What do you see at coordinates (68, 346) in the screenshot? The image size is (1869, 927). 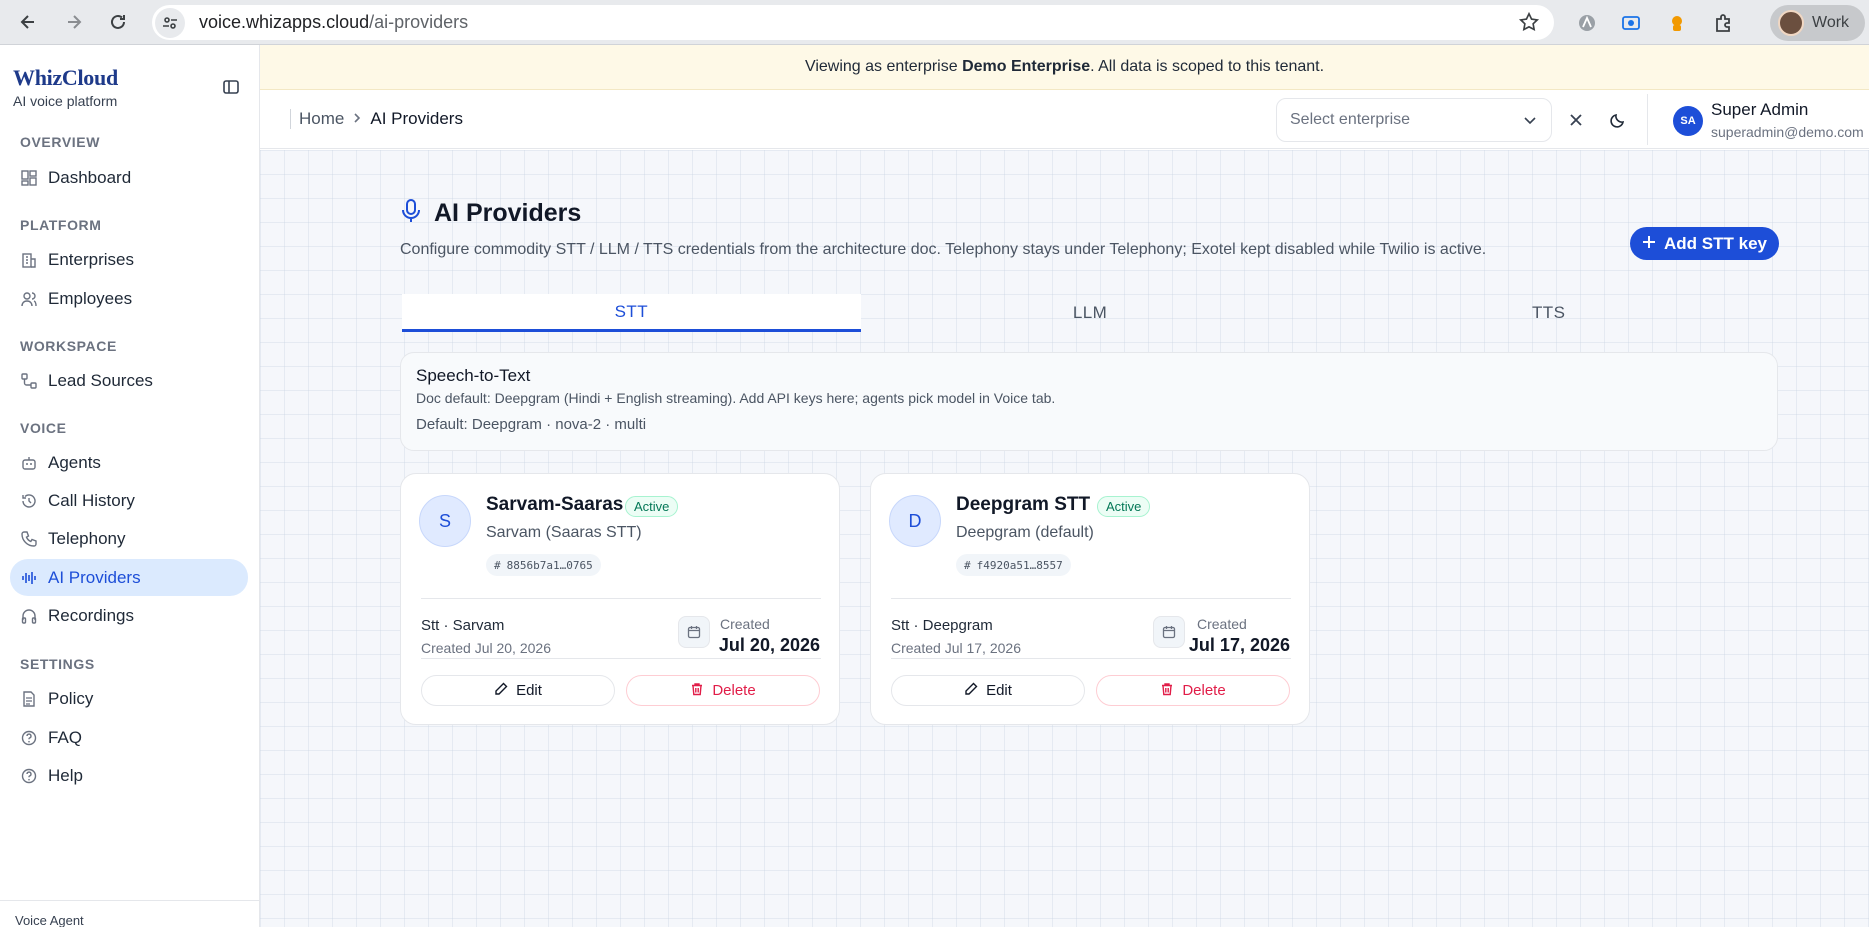 I see `section-workspace: WORKSPACE` at bounding box center [68, 346].